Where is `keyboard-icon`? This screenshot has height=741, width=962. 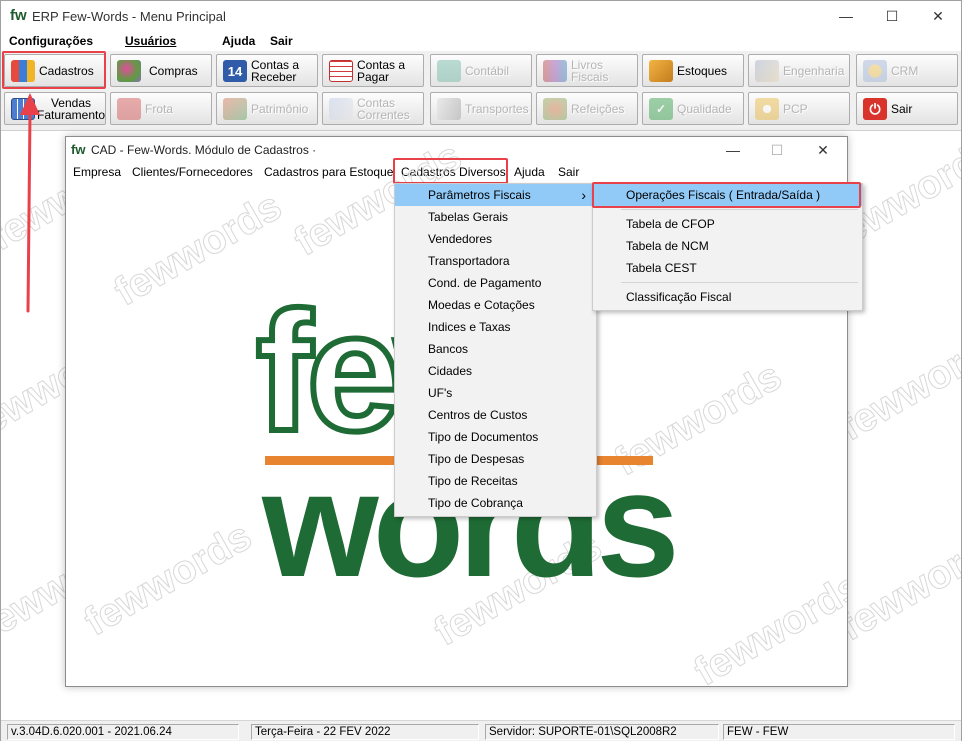
keyboard-icon is located at coordinates (449, 71).